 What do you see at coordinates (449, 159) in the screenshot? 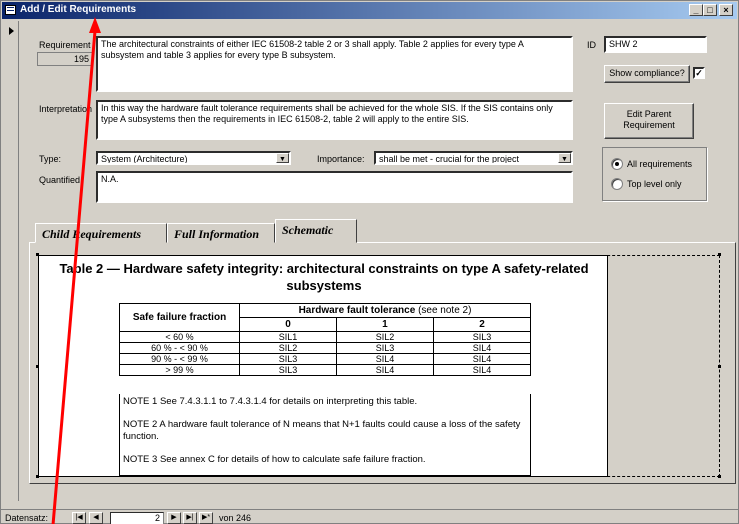
I see `importance-value: shall be met - crucial for the project` at bounding box center [449, 159].